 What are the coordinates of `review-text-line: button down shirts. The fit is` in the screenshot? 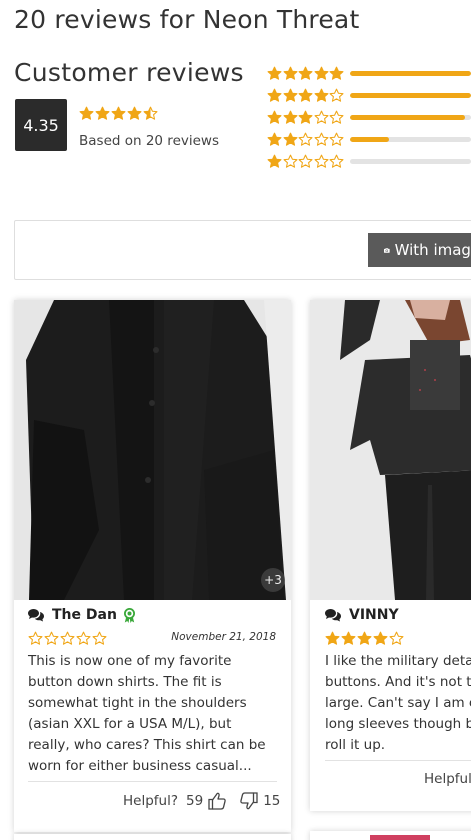 It's located at (125, 682).